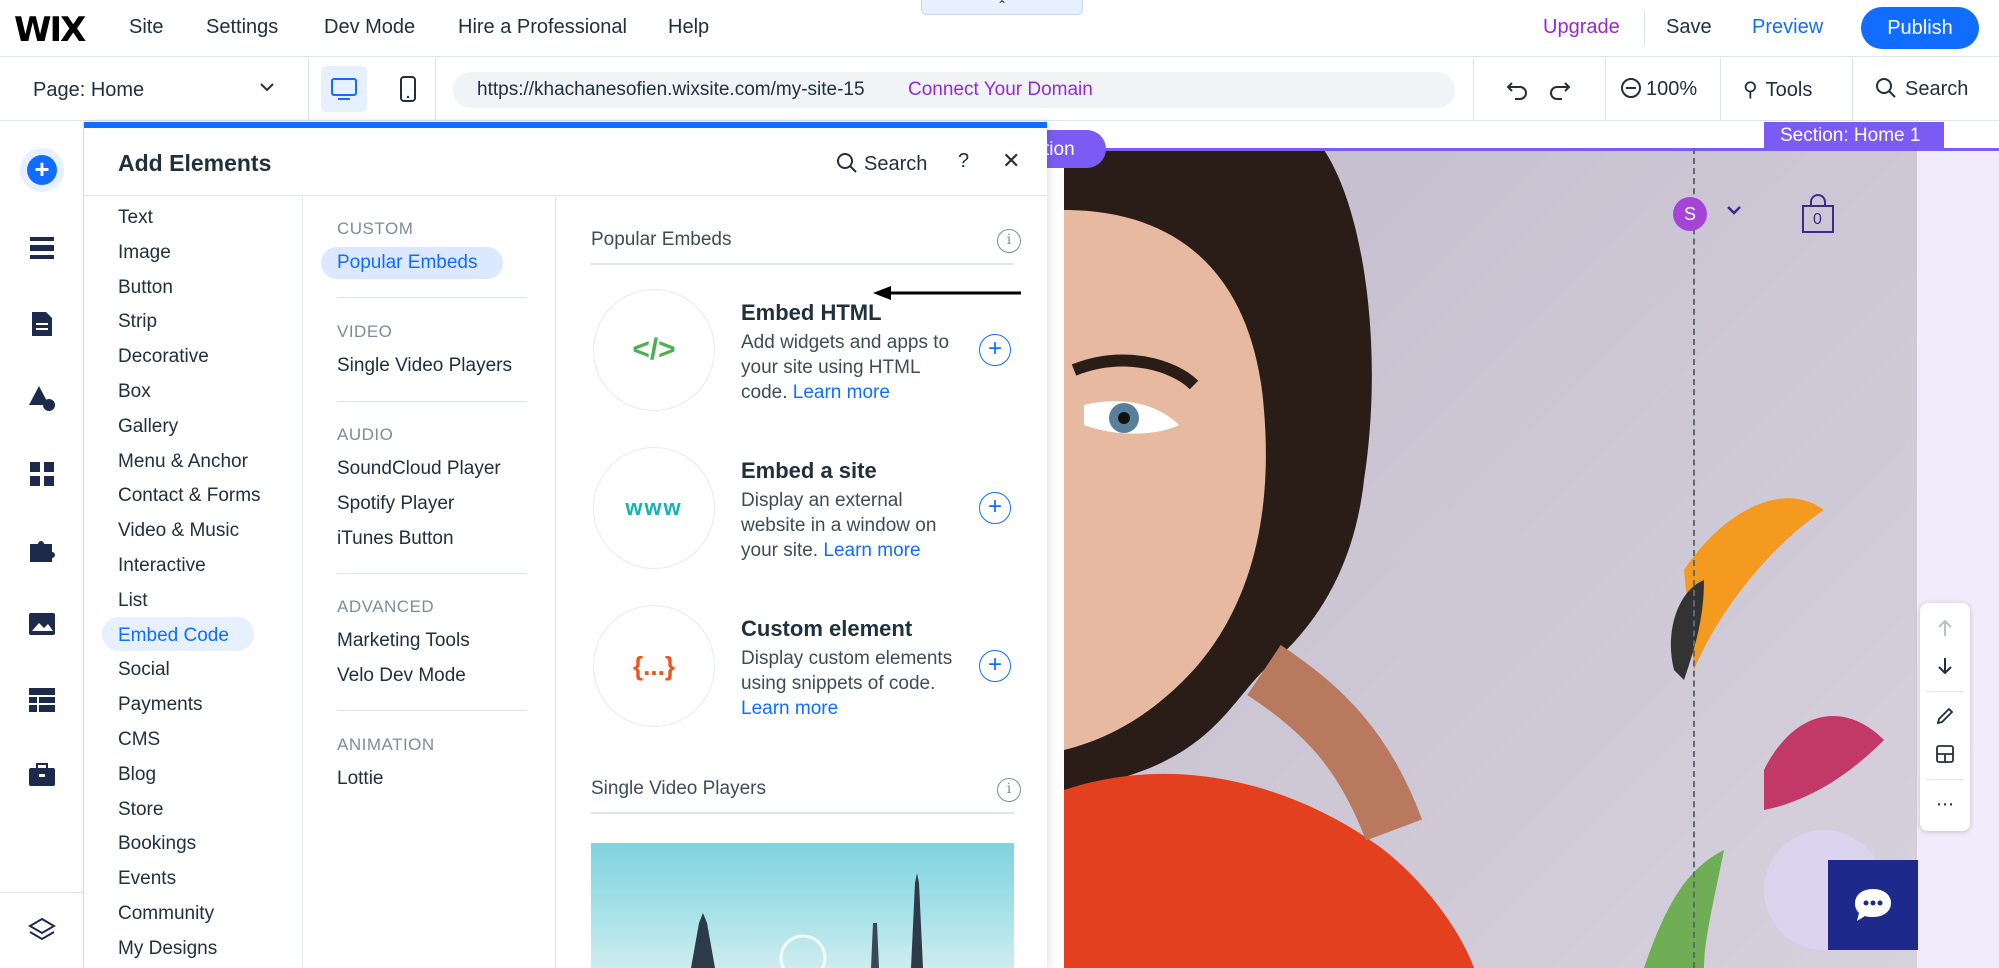 The image size is (1999, 968). I want to click on category-list: List, so click(133, 601).